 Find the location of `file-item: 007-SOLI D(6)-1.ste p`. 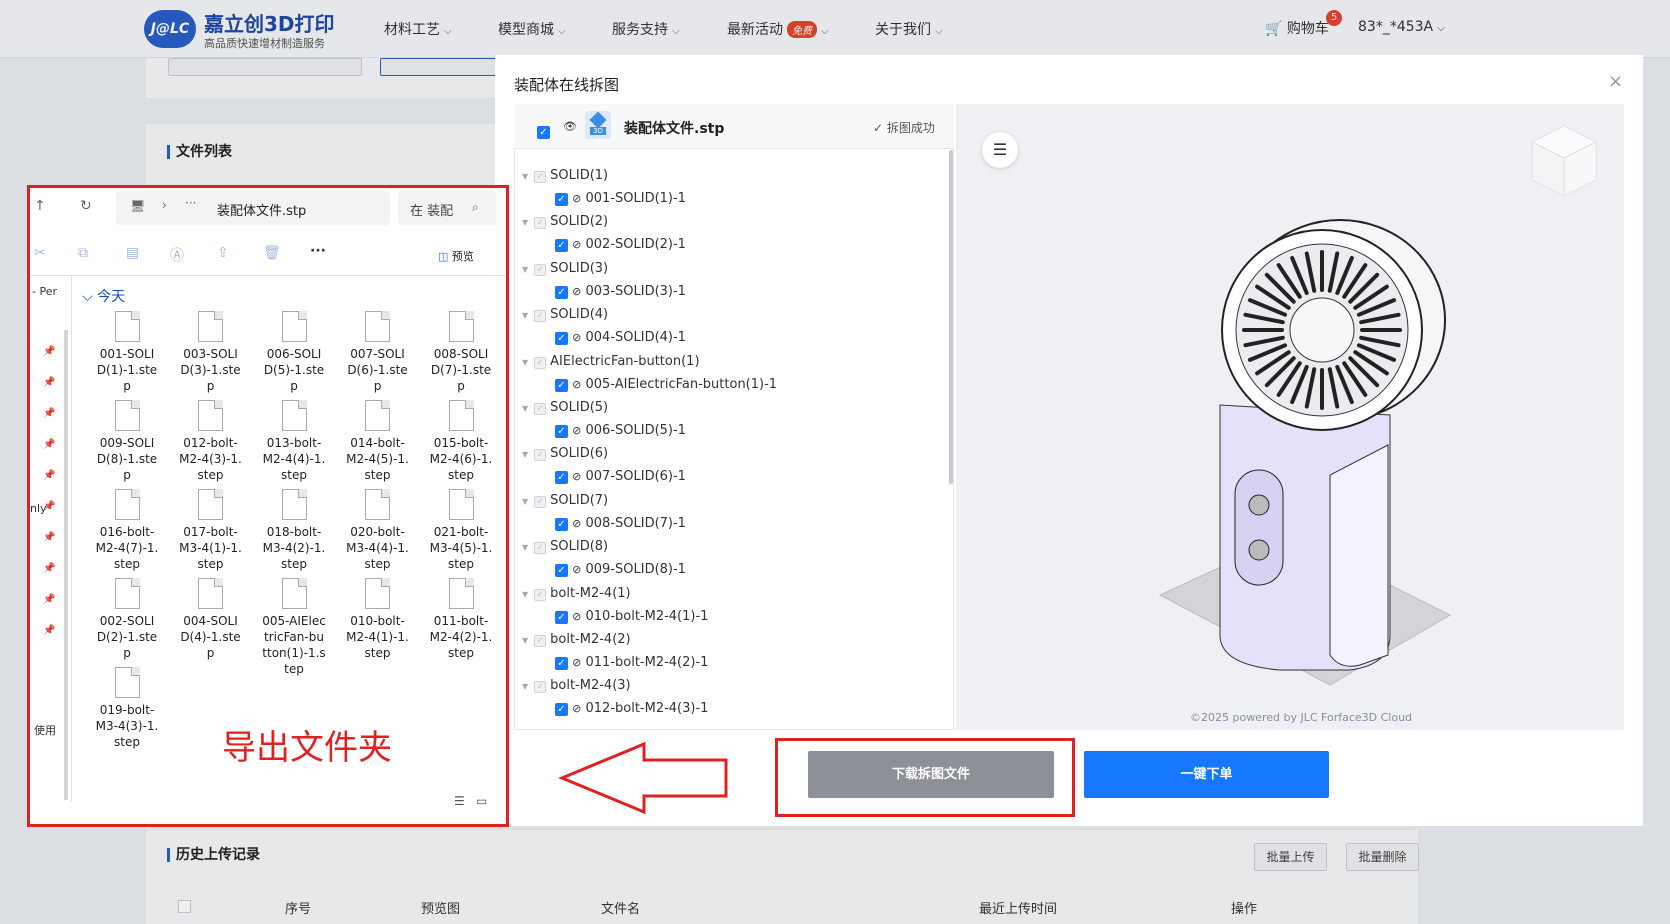

file-item: 007-SOLI D(6)-1.ste p is located at coordinates (378, 352).